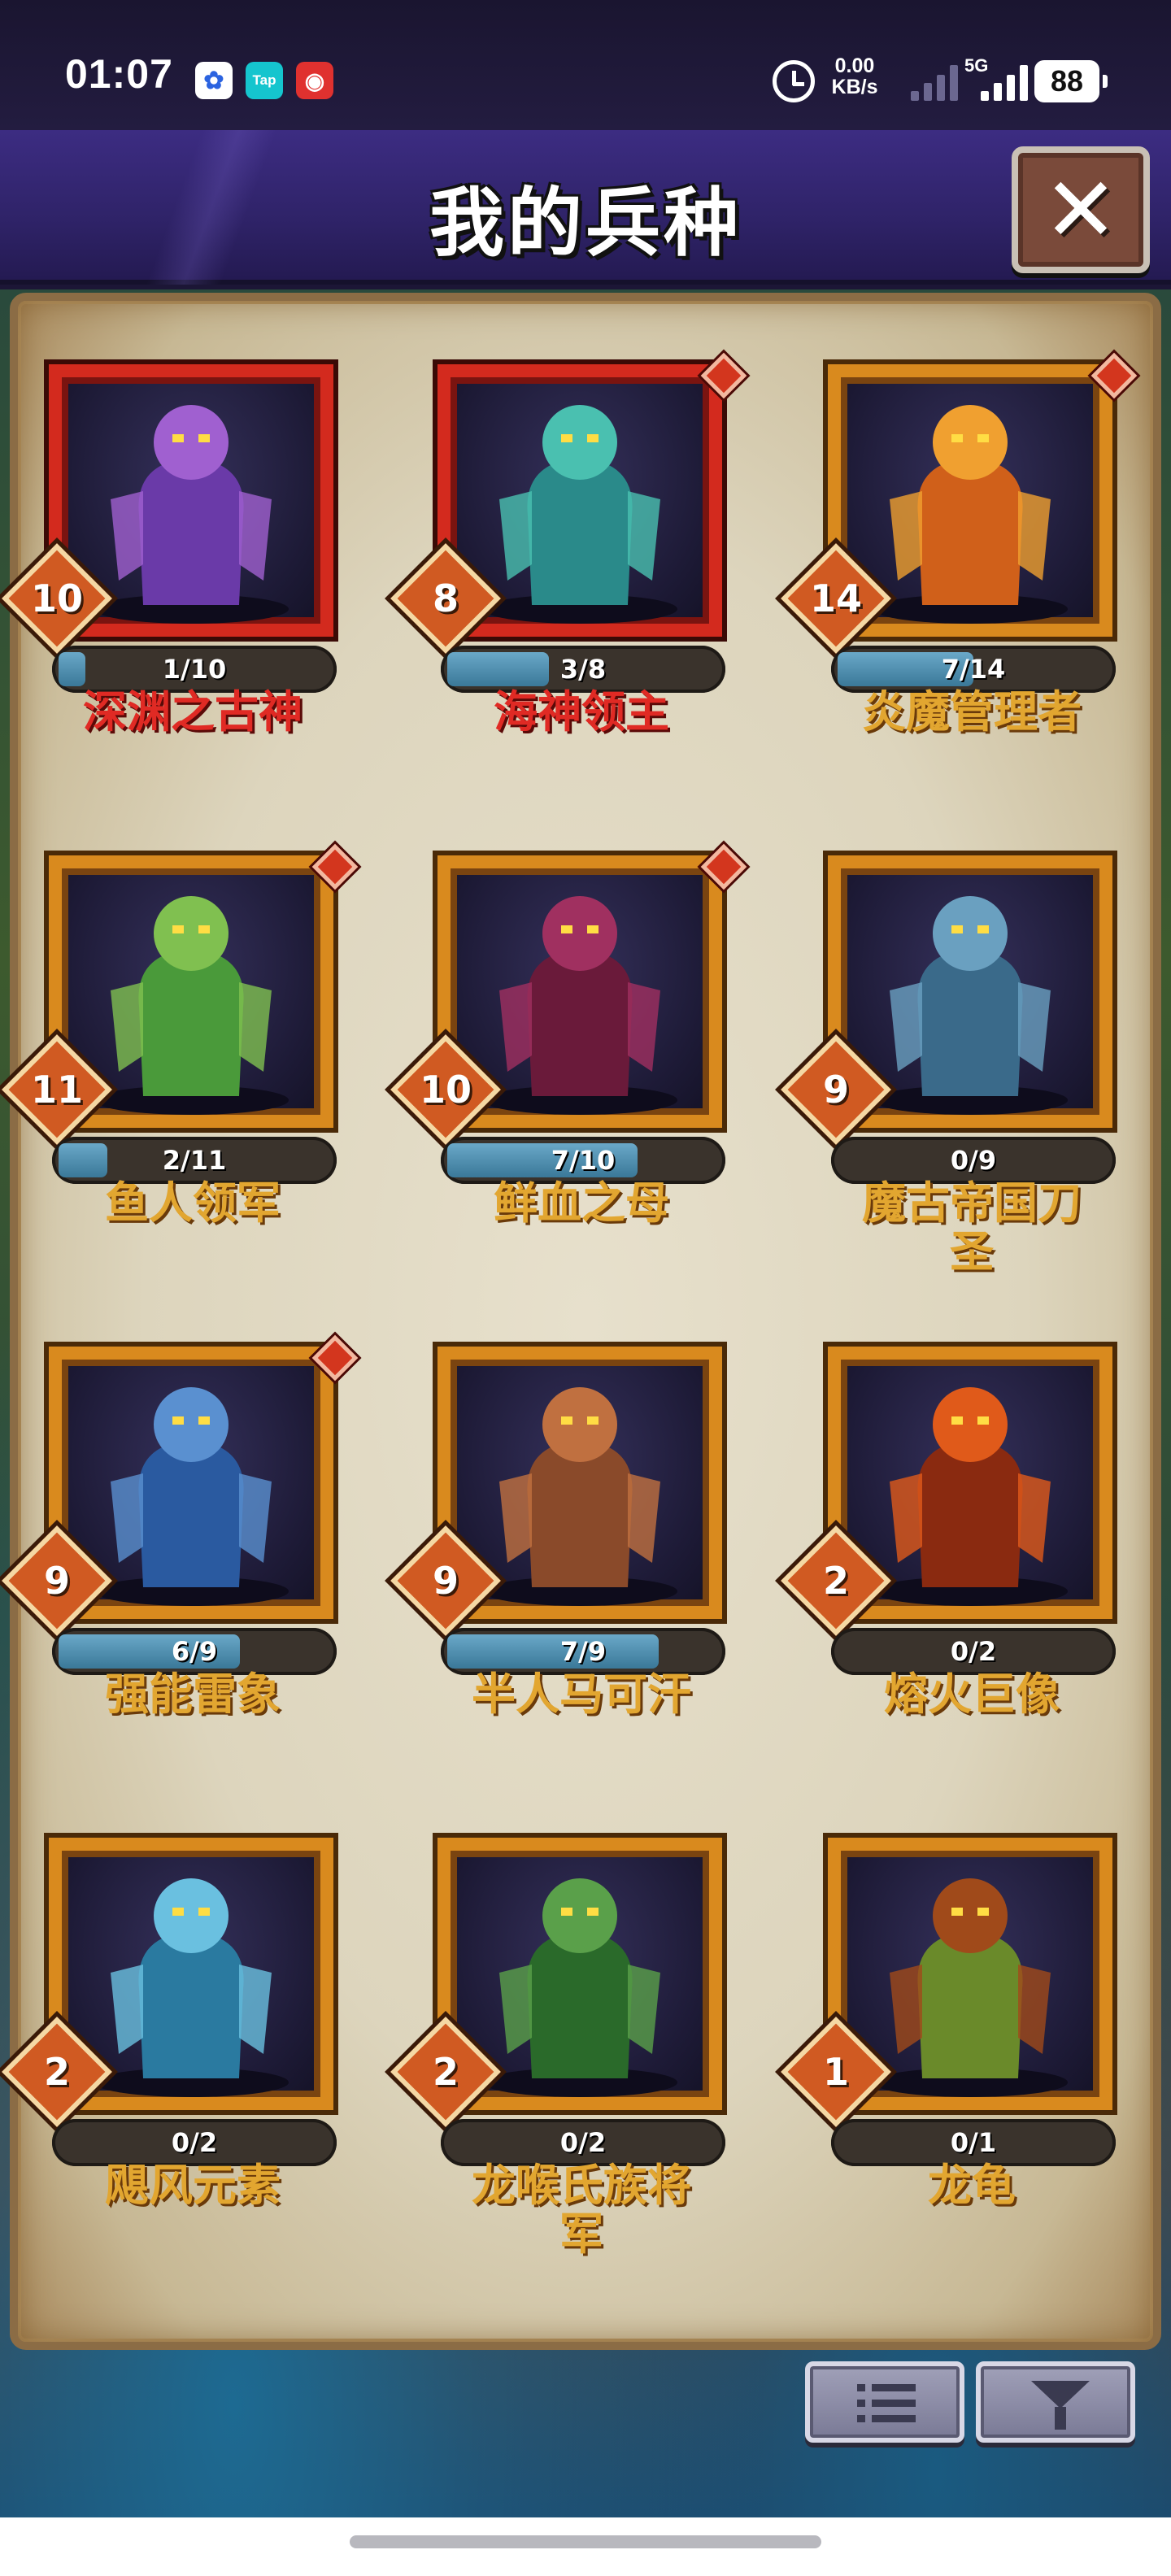 This screenshot has height=2576, width=1171. What do you see at coordinates (836, 2072) in the screenshot?
I see `unit-level: 1` at bounding box center [836, 2072].